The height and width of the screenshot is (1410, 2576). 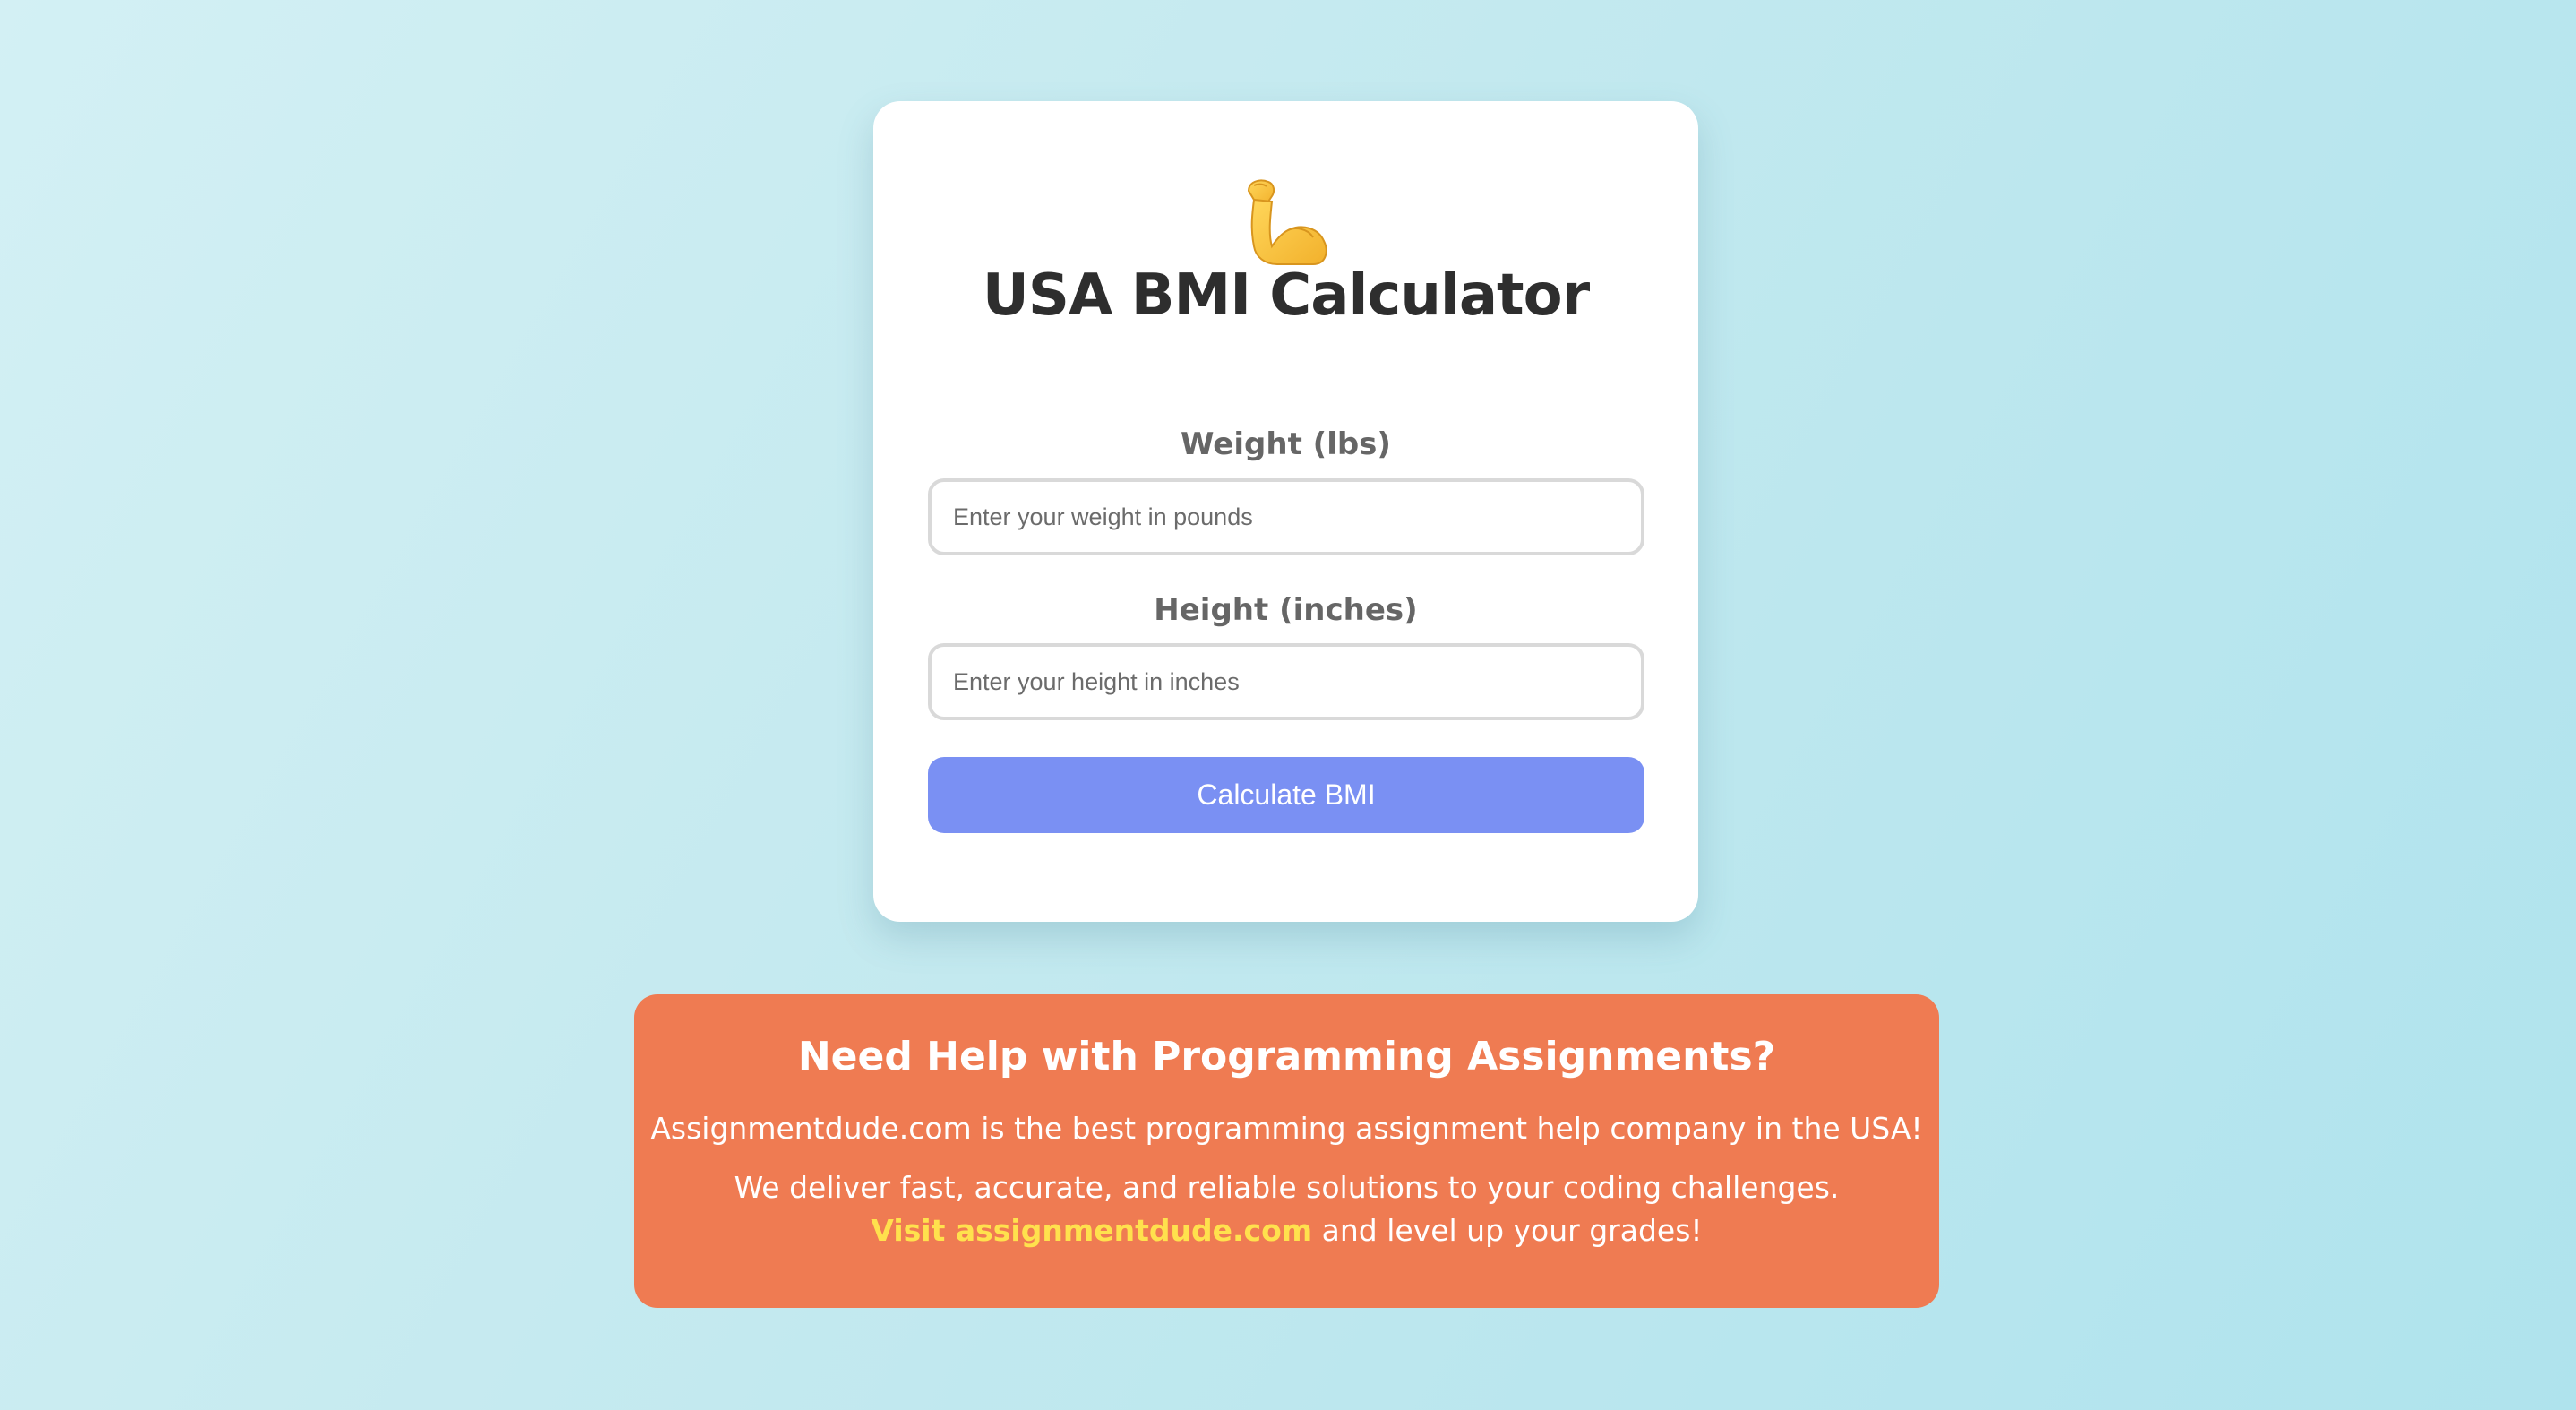 I want to click on calculate-bmi-button: Calculate BMI, so click(x=1286, y=795).